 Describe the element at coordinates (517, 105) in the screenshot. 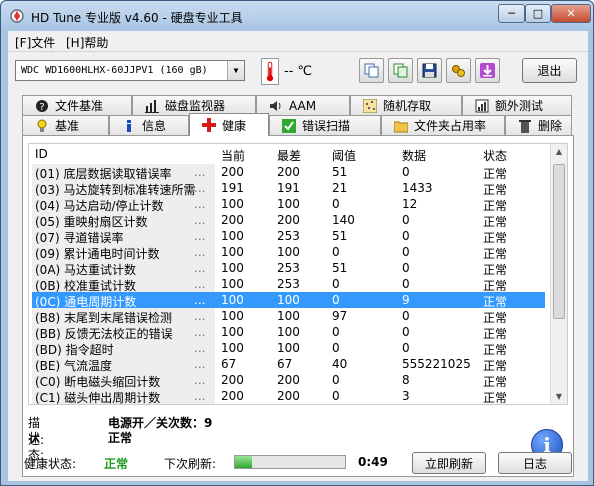

I see `tab-extra-tests: 额外测试` at that location.